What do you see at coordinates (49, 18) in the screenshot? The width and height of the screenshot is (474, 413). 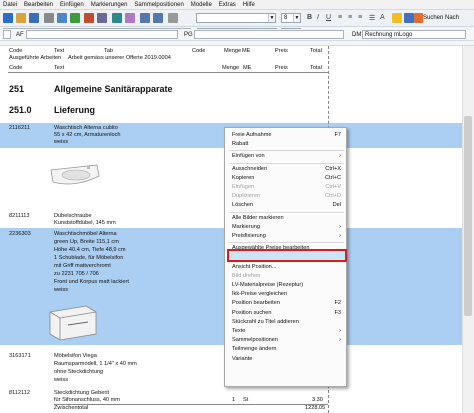 I see `print-icon` at bounding box center [49, 18].